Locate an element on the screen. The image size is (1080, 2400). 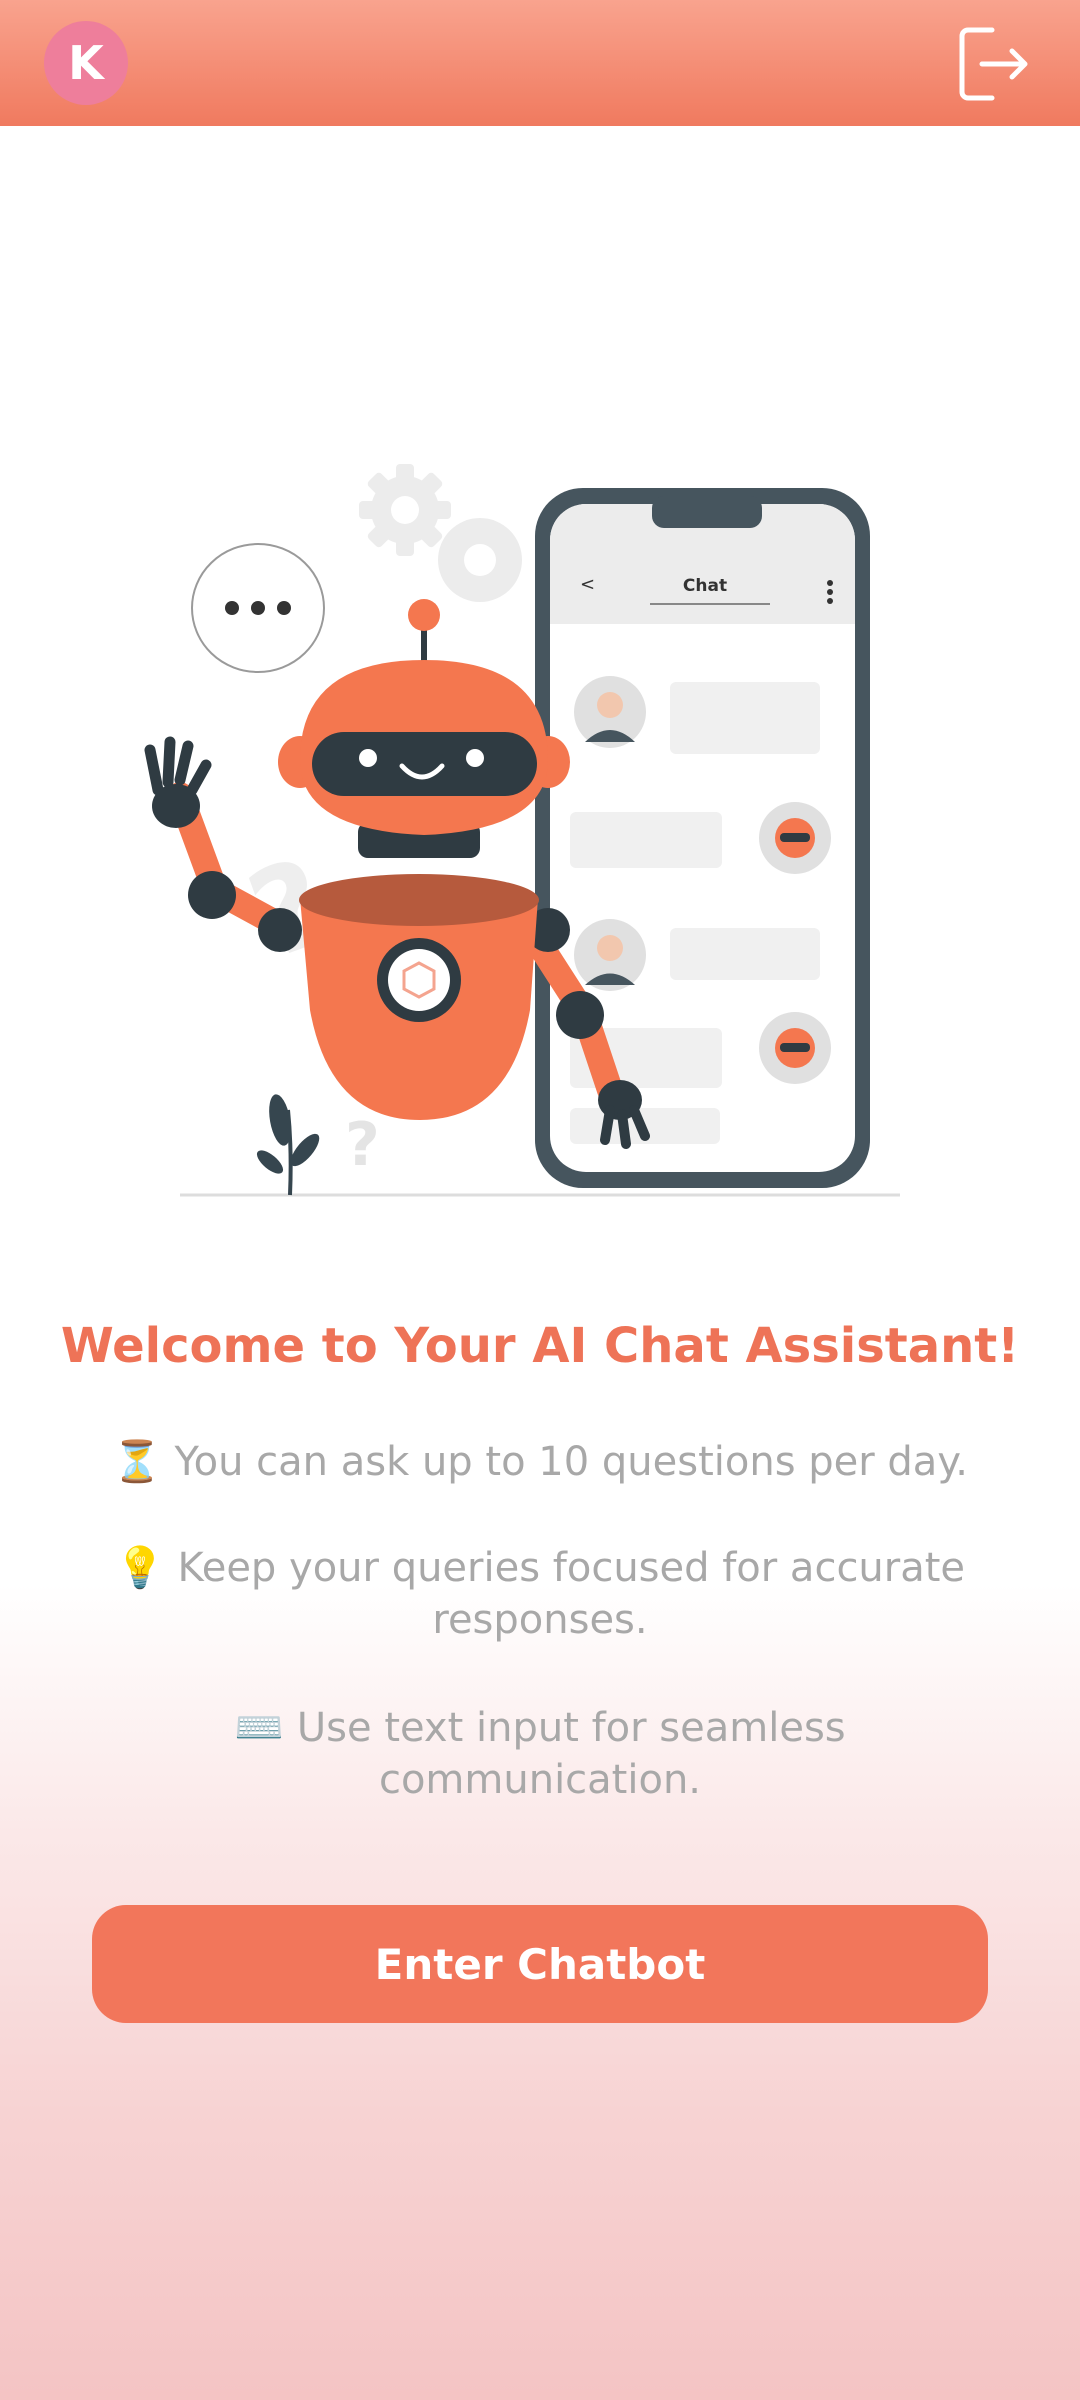
top-app-bar: K is located at coordinates (540, 63).